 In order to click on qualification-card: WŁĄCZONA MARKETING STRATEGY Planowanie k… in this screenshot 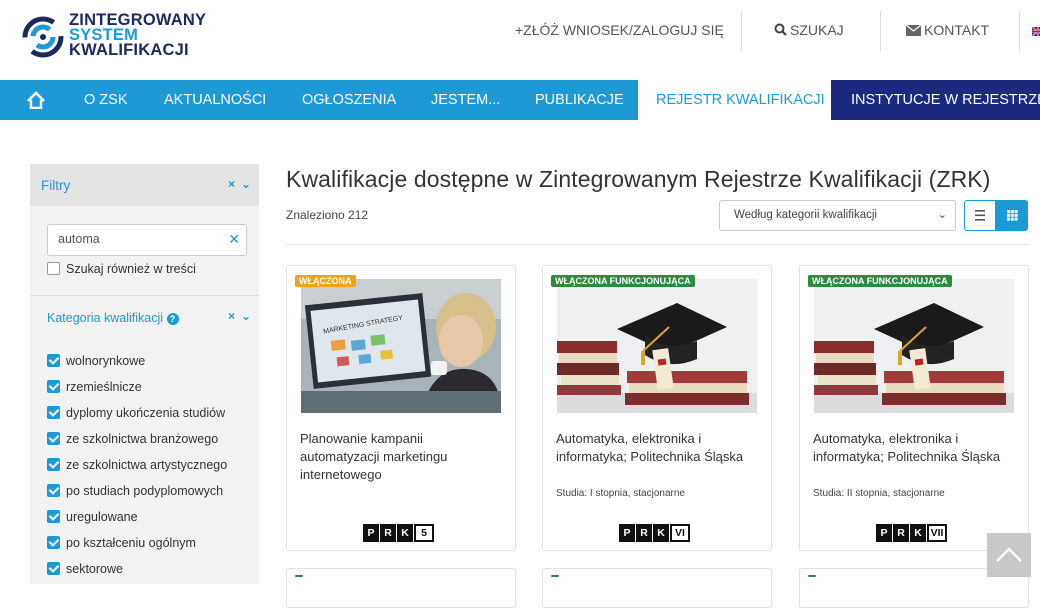, I will do `click(401, 408)`.